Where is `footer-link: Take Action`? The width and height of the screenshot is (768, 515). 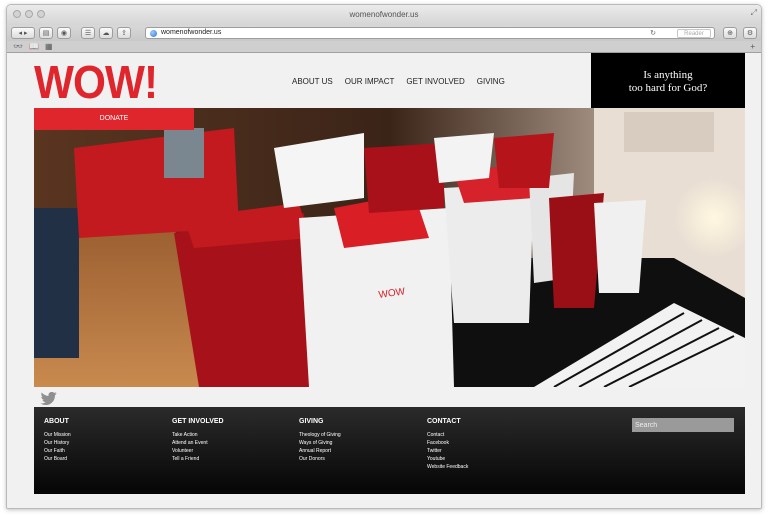 footer-link: Take Action is located at coordinates (198, 435).